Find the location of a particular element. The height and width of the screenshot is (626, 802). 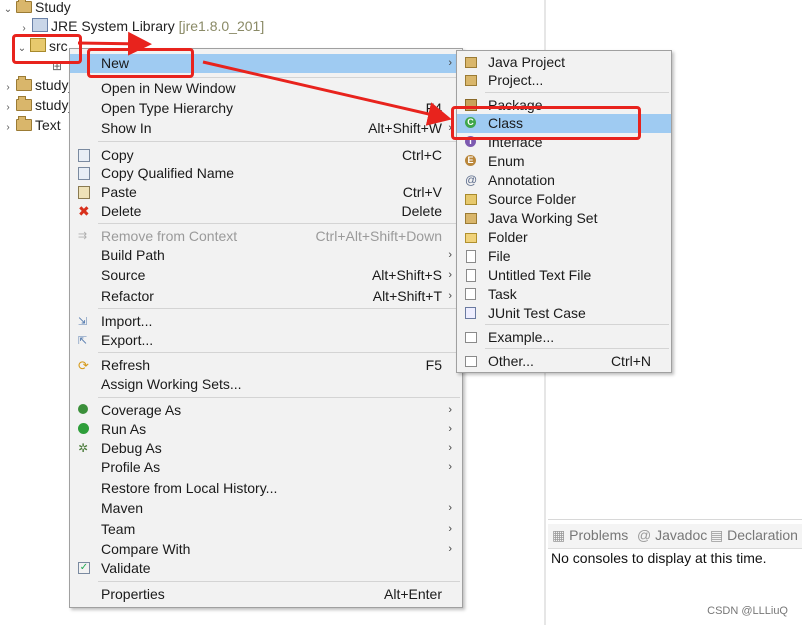

annotation-arrows is located at coordinates (264, 78).